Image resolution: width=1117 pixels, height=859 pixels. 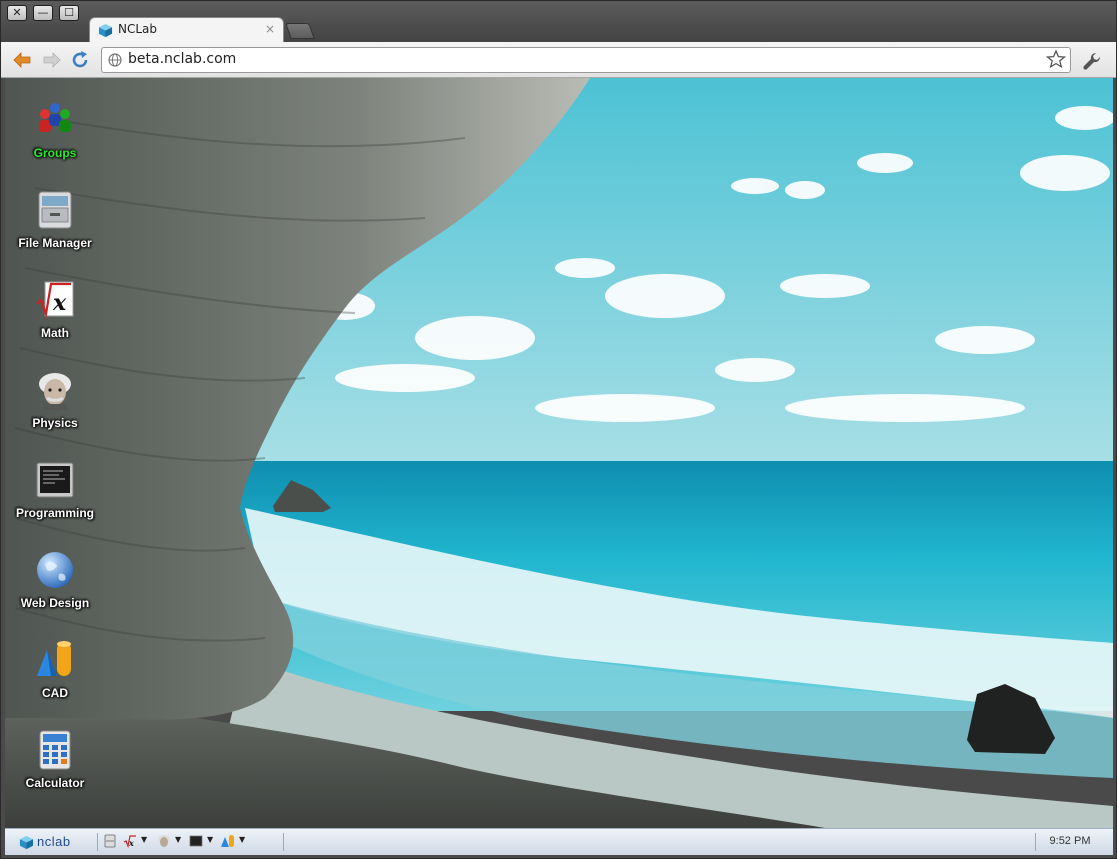 What do you see at coordinates (54, 513) in the screenshot?
I see `desktop-icon-label: Programming` at bounding box center [54, 513].